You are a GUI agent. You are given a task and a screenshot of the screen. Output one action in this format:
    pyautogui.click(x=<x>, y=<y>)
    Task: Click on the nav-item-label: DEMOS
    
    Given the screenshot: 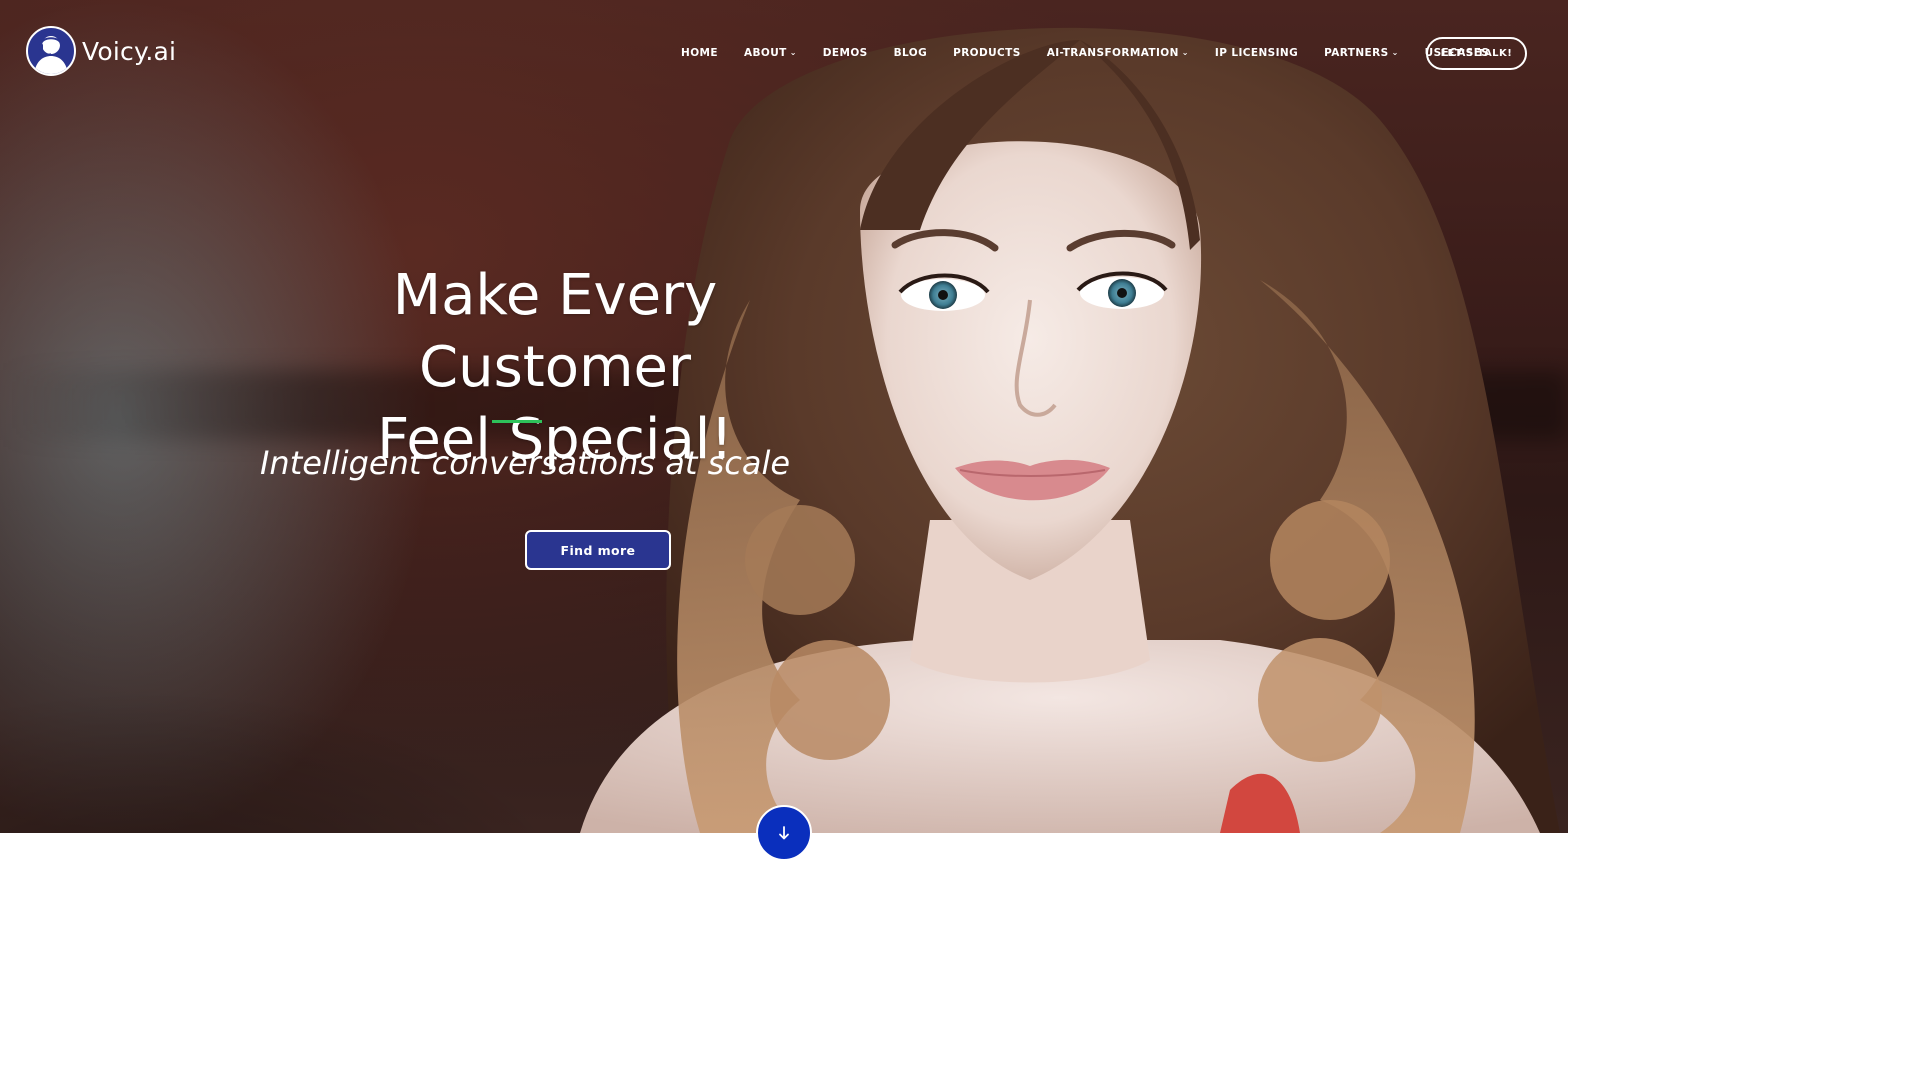 What is the action you would take?
    pyautogui.click(x=845, y=53)
    